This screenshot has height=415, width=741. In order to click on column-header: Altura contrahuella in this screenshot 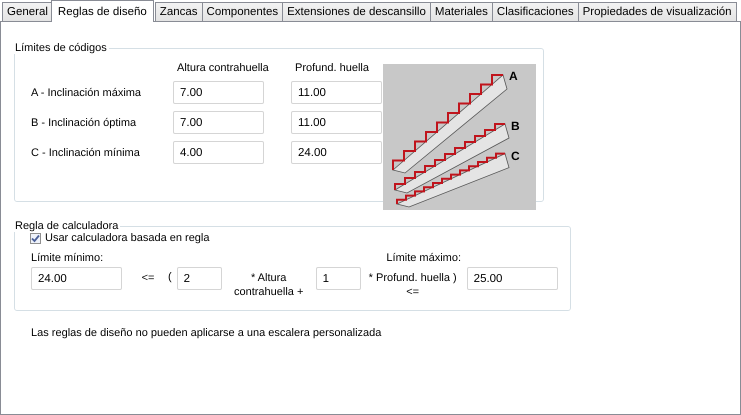, I will do `click(223, 68)`.